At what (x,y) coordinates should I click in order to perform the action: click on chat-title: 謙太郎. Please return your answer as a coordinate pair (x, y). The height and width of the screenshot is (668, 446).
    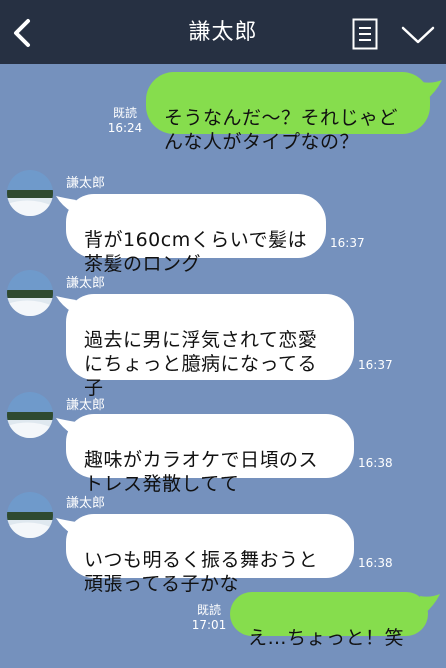
    Looking at the image, I should click on (223, 32).